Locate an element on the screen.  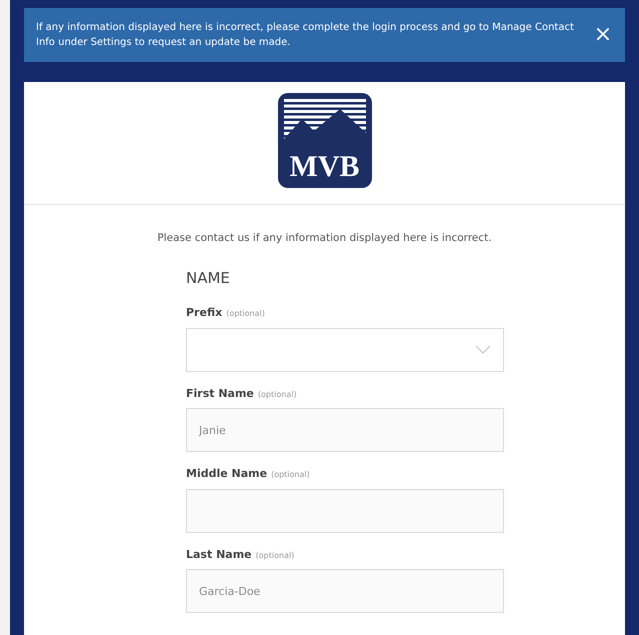
banner-message: If any information displayed here is incorrect, please complete the login process and go to Manage Contact Info under Settings to request an update be made. is located at coordinates (305, 35).